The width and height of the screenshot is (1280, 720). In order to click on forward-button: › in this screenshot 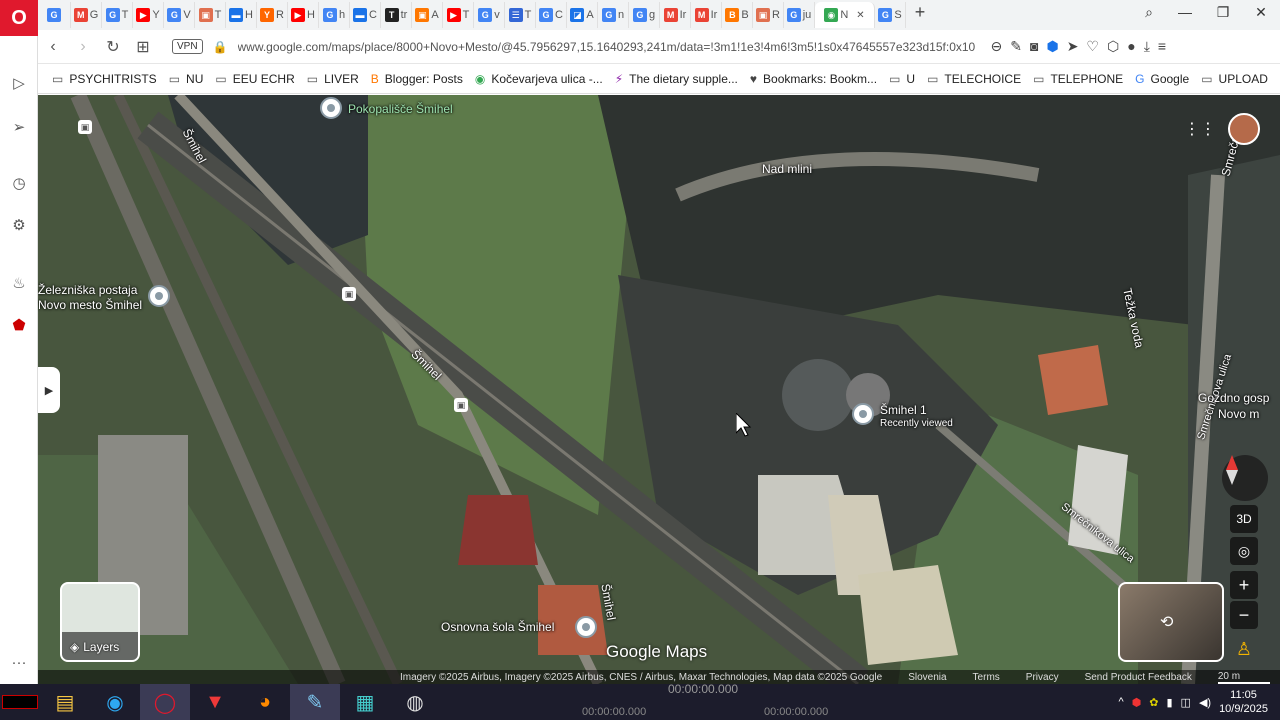, I will do `click(83, 47)`.